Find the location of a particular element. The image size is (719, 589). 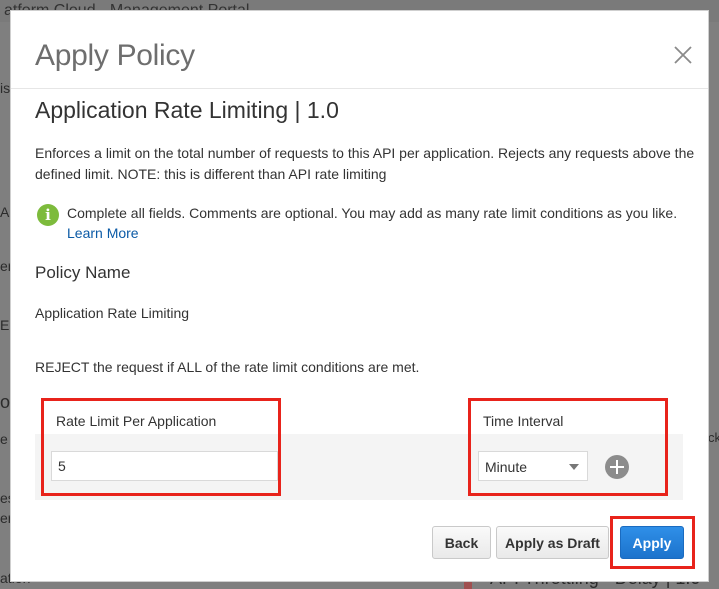

background-fragment-right: ck is located at coordinates (713, 437).